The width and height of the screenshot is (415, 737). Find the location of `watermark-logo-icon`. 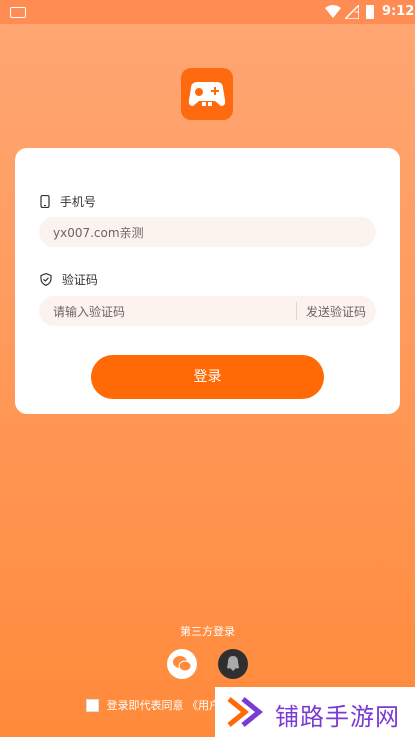

watermark-logo-icon is located at coordinates (245, 712).